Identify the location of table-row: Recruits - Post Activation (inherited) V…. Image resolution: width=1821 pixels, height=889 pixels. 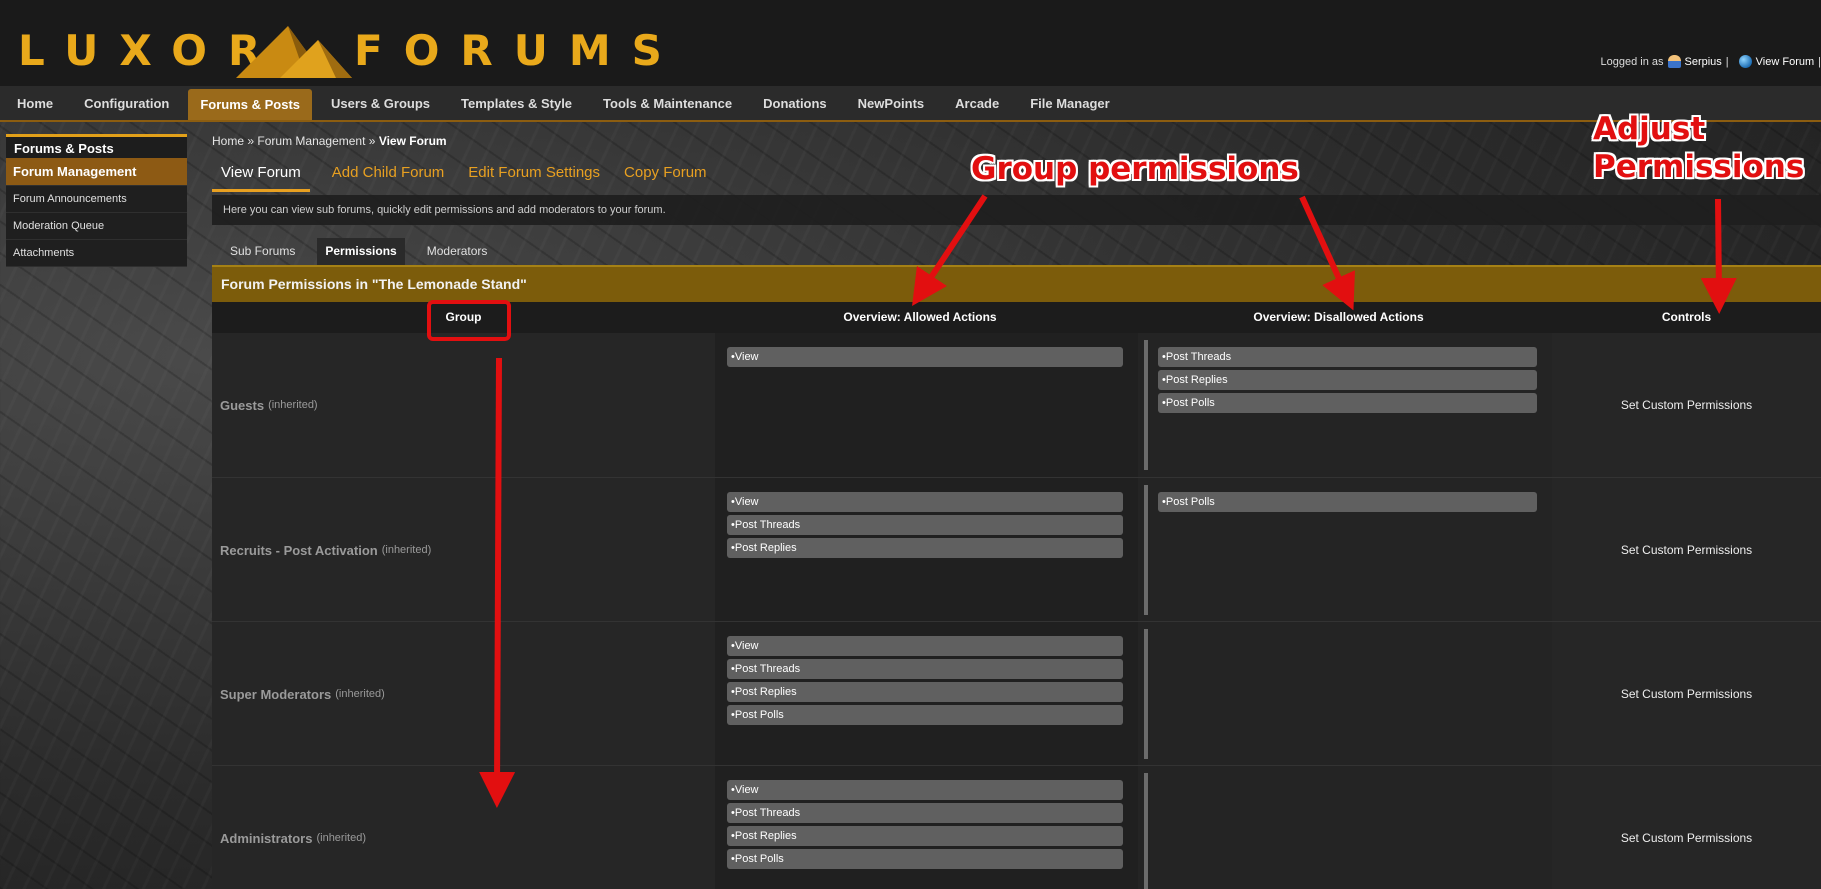
(1016, 549).